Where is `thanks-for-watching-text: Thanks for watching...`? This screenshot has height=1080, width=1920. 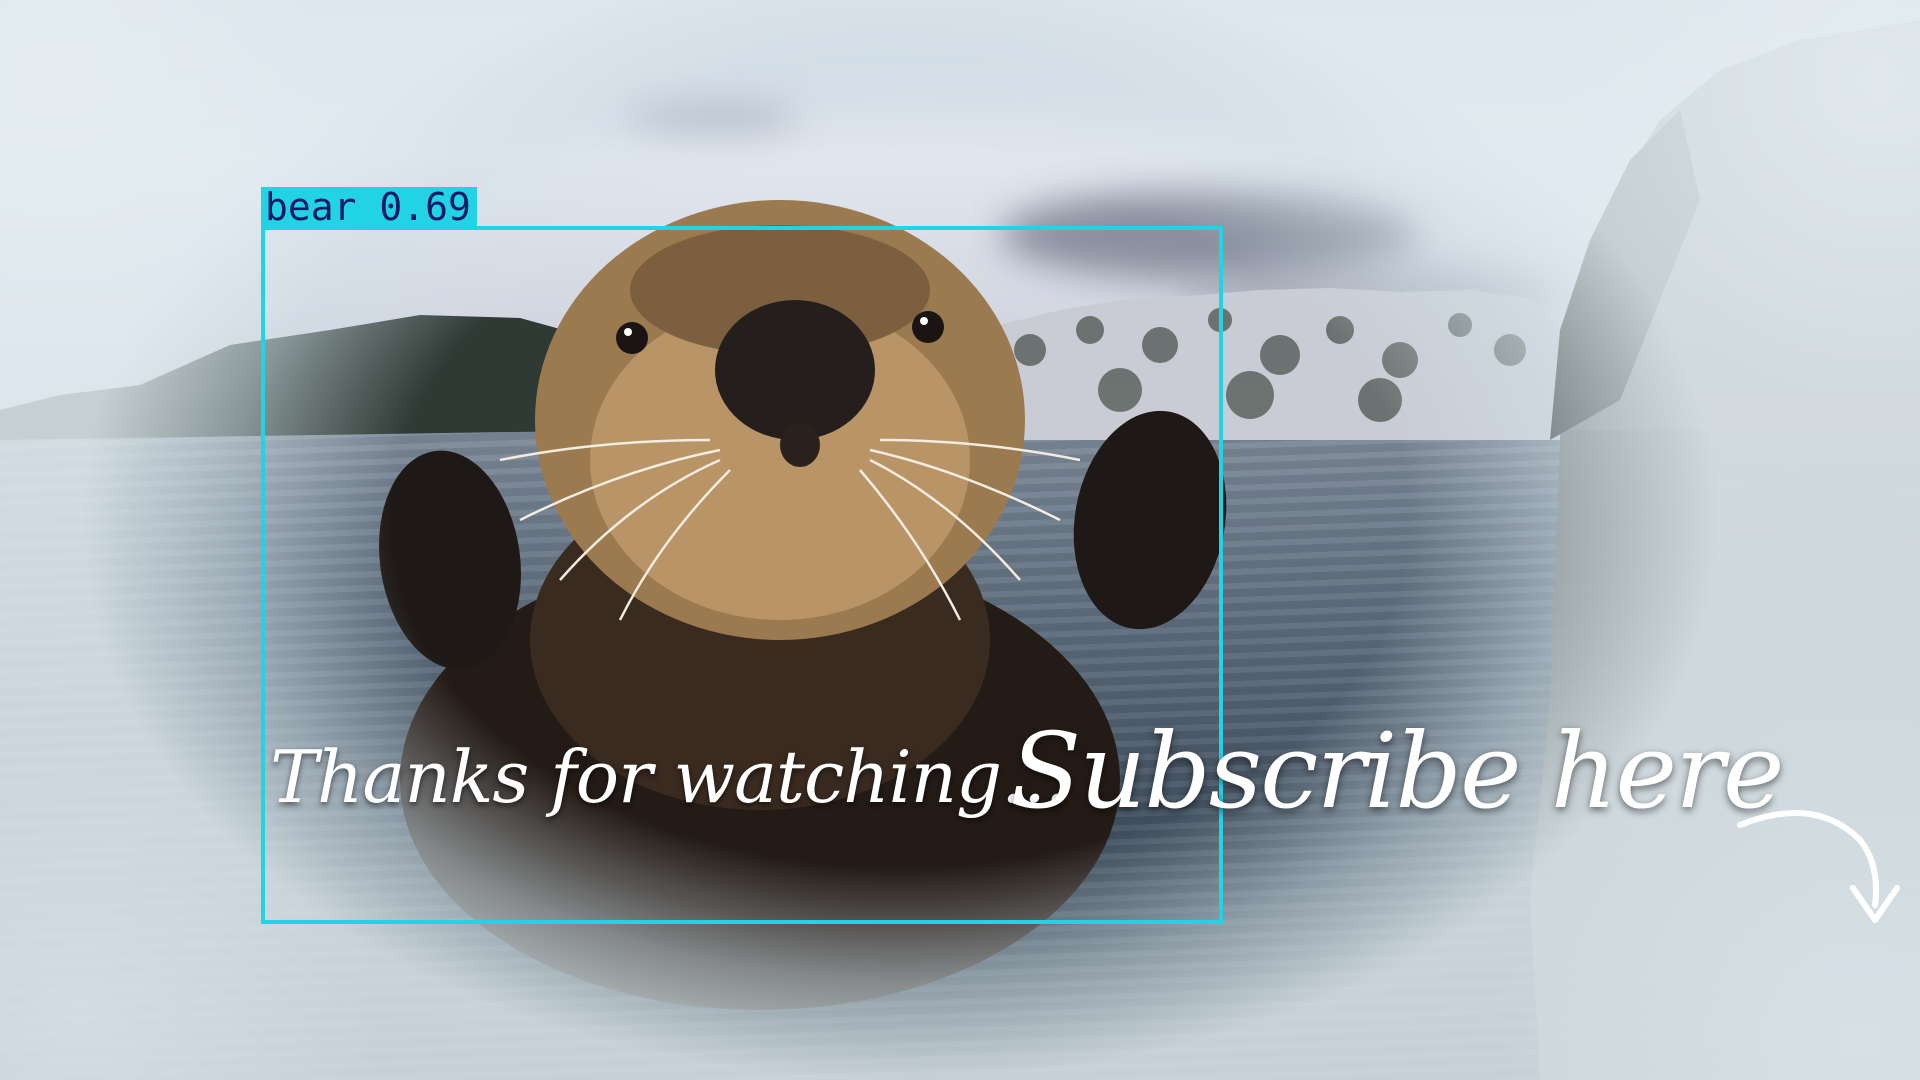
thanks-for-watching-text: Thanks for watching... is located at coordinates (669, 777).